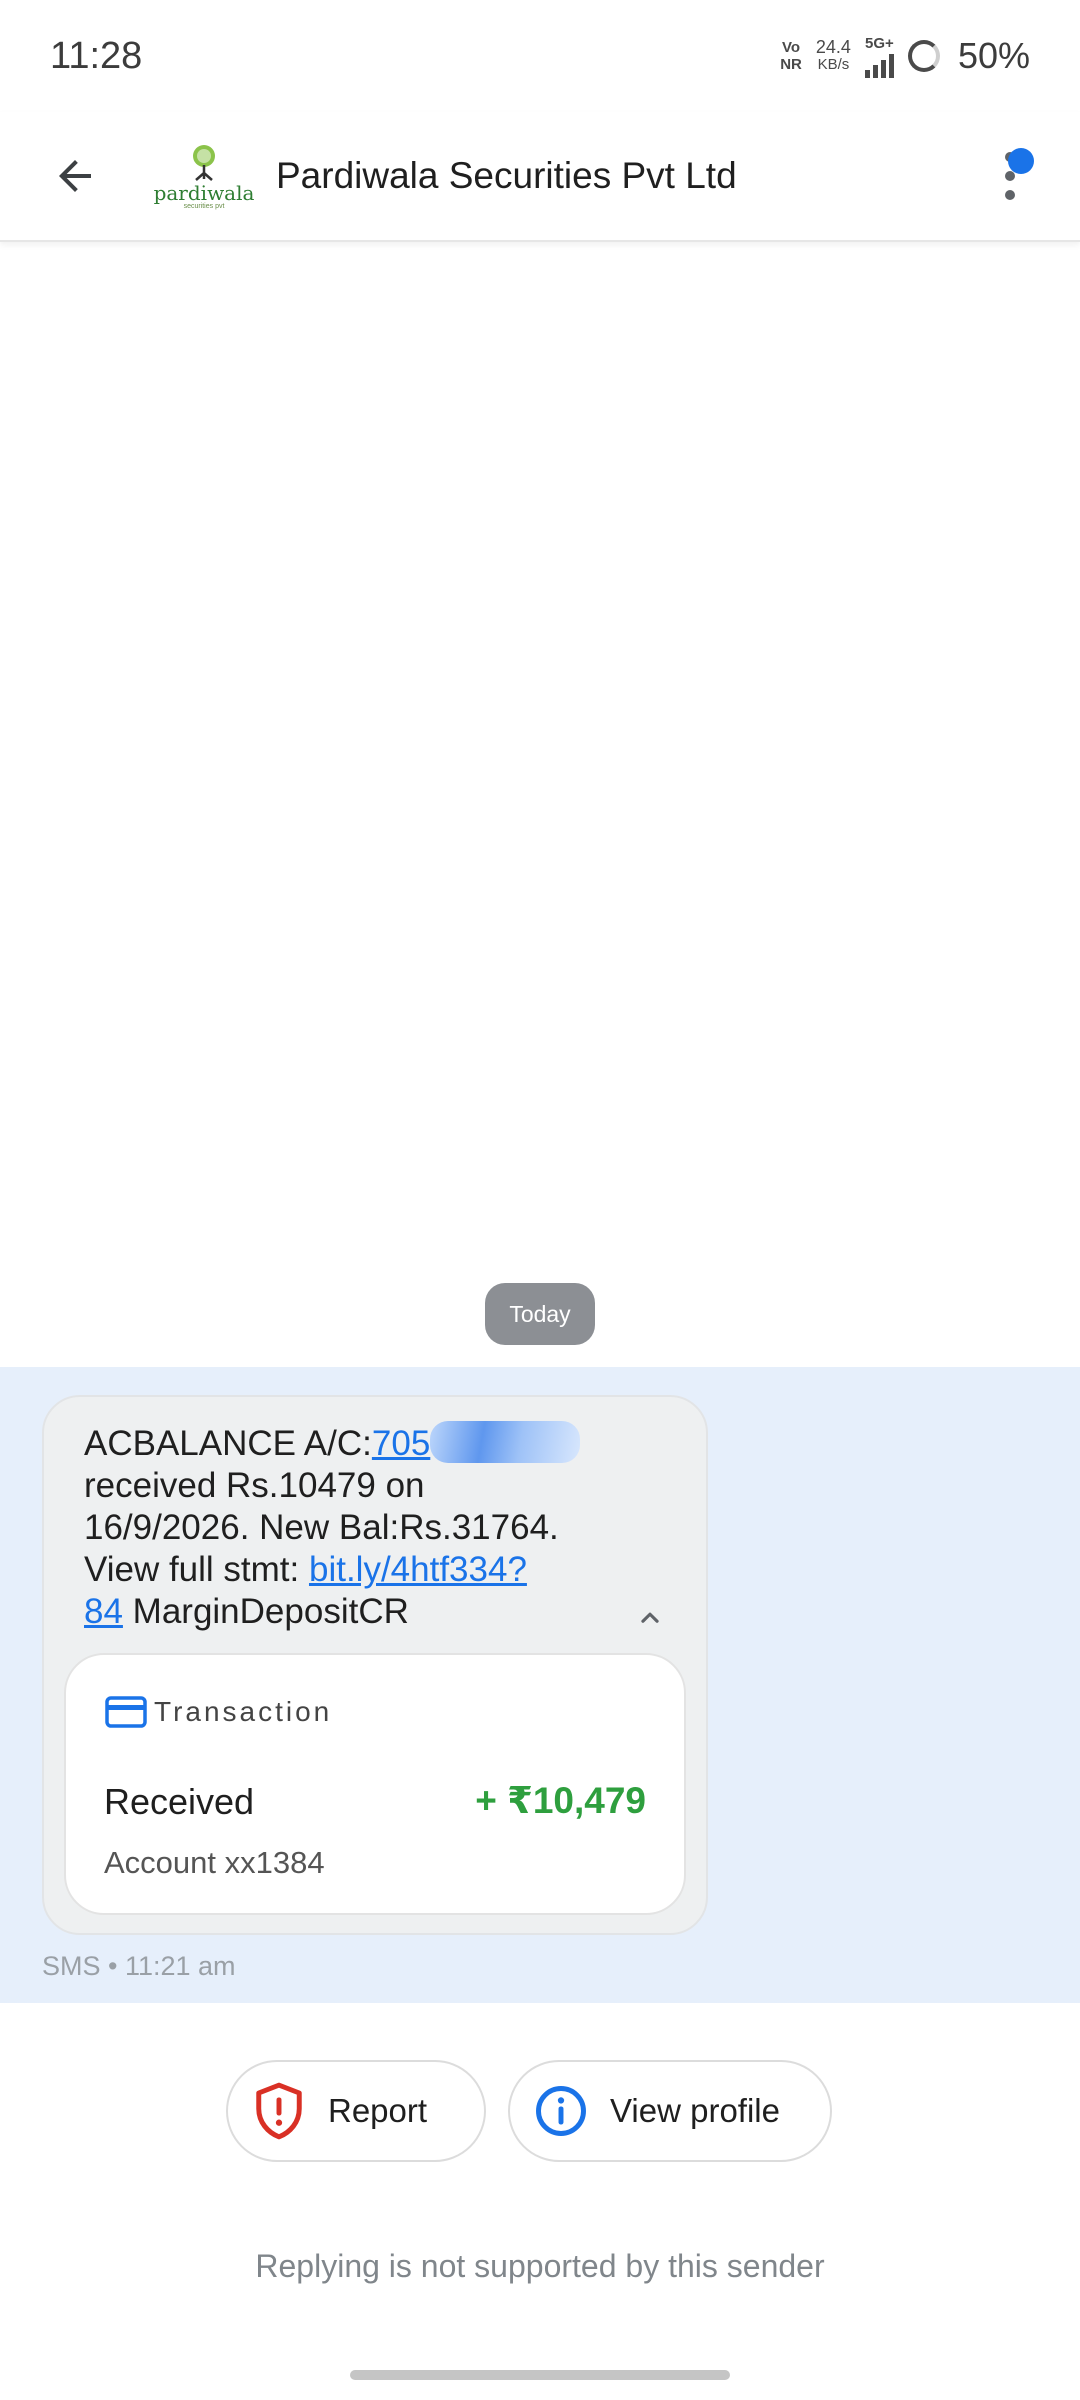 This screenshot has height=2400, width=1080. I want to click on message-line-4: View full stmt:, so click(196, 1569).